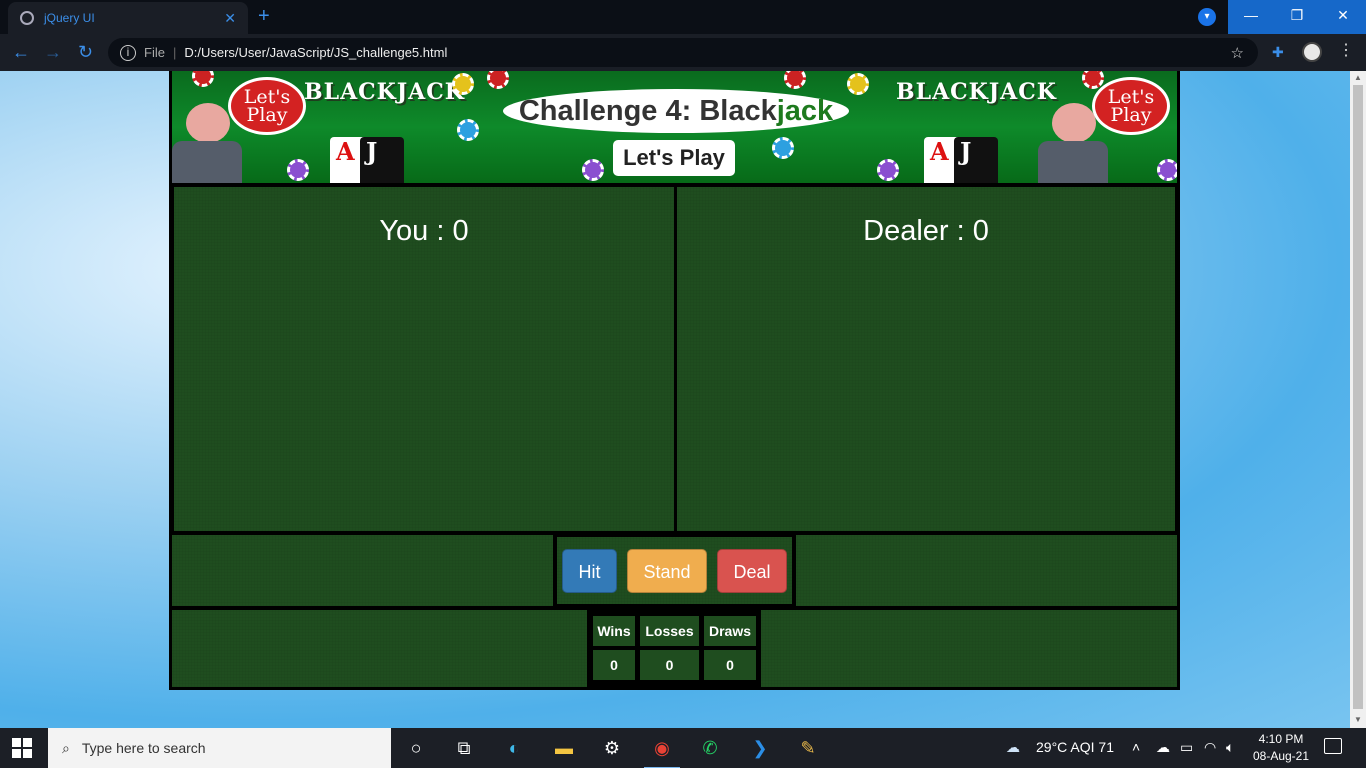  What do you see at coordinates (667, 571) in the screenshot?
I see `stand-button: Stand` at bounding box center [667, 571].